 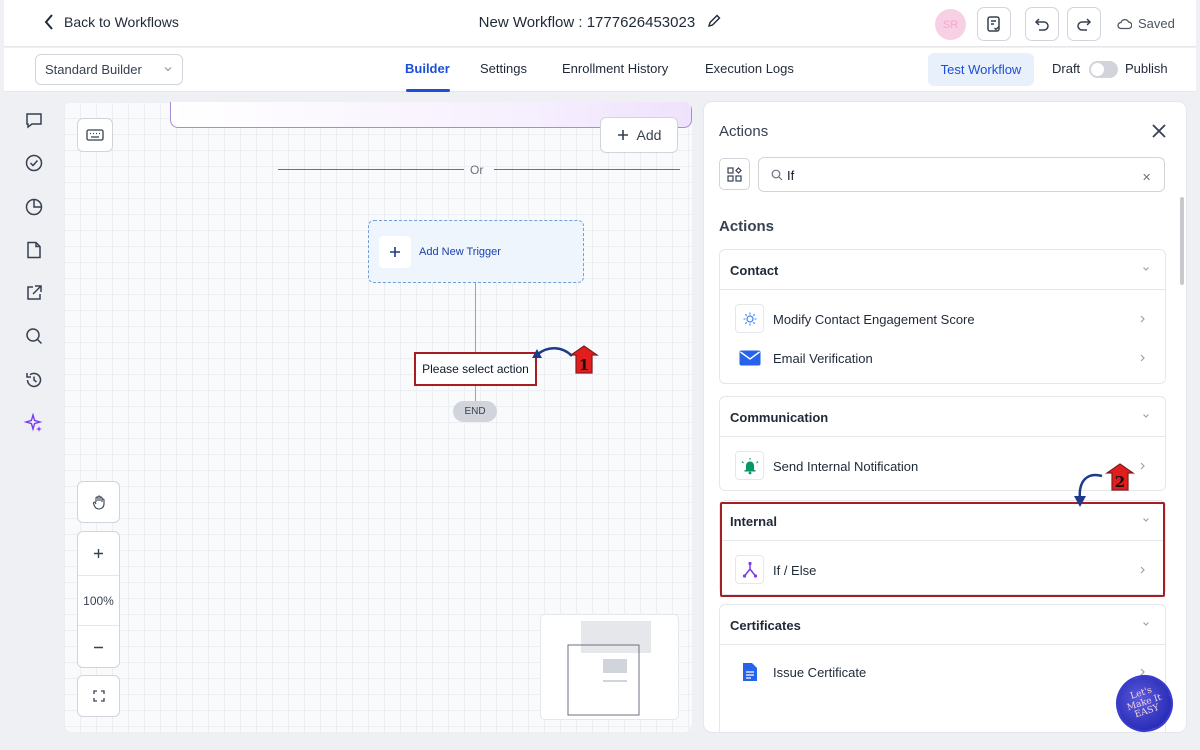 I want to click on panel-title: Actions, so click(x=744, y=131).